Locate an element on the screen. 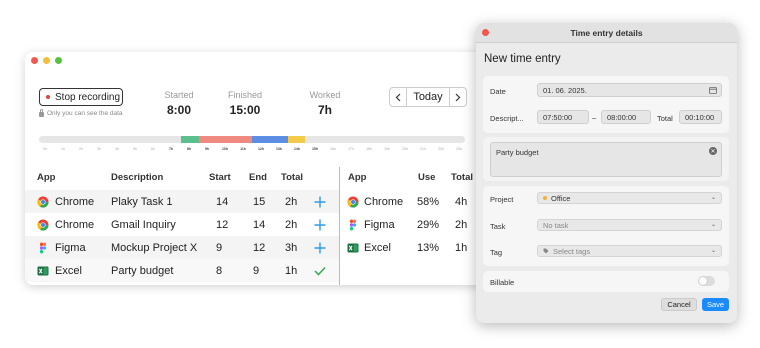 Image resolution: width=760 pixels, height=348 pixels. detail-titlebar: Time entry details is located at coordinates (606, 33).